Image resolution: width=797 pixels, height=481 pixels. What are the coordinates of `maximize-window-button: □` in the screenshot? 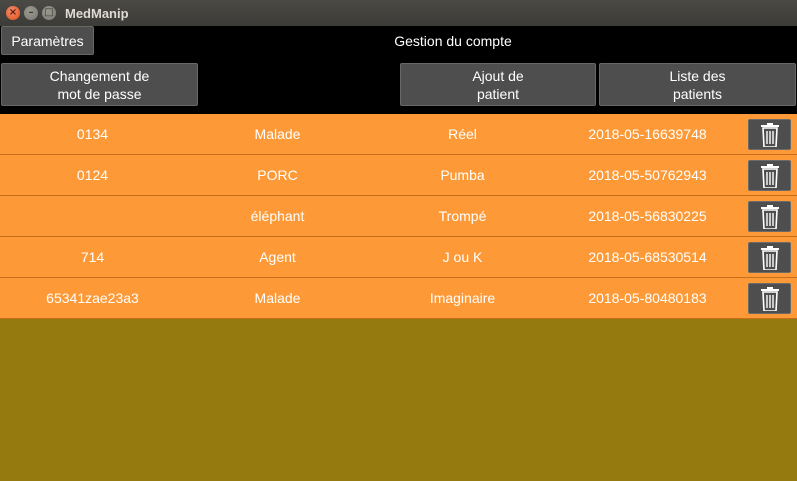 It's located at (49, 13).